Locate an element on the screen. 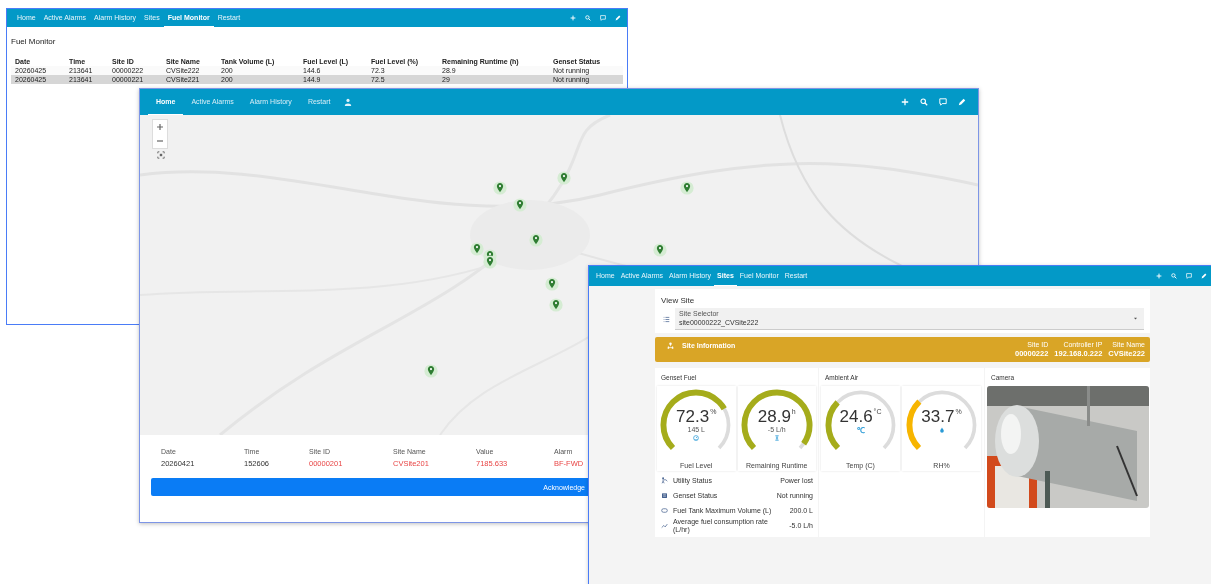 The width and height of the screenshot is (1211, 584). gauge-value: 33.7 is located at coordinates (938, 417).